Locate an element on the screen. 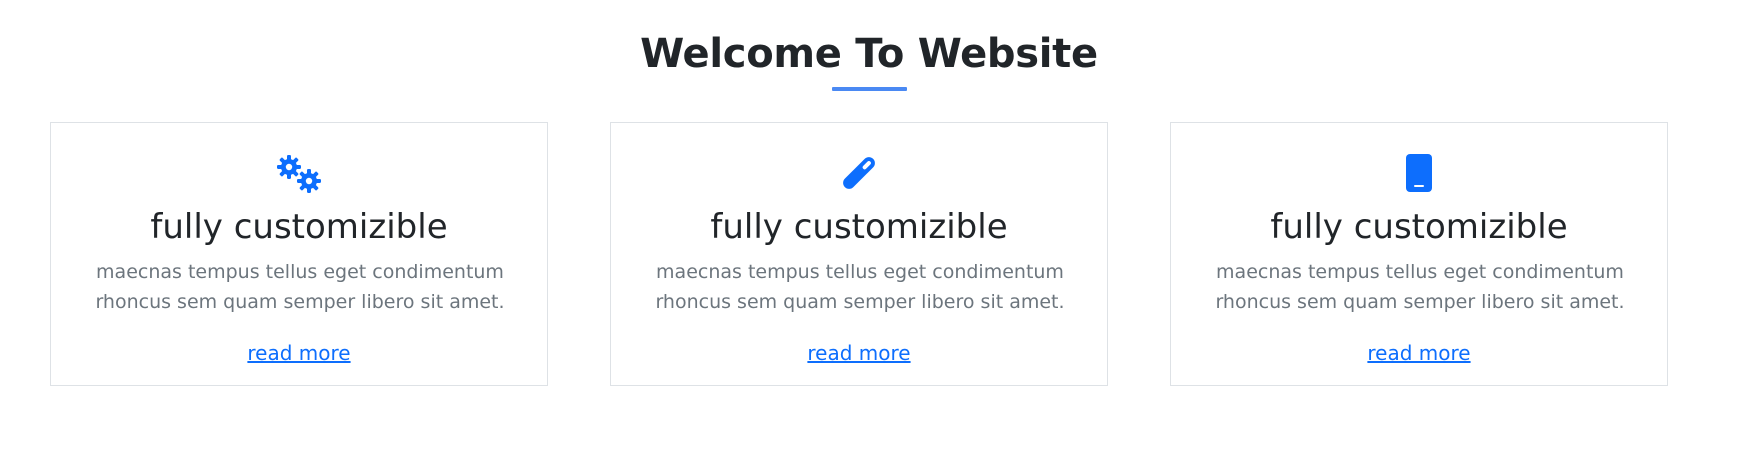  section-header: Welcome To Website is located at coordinates (869, 59).